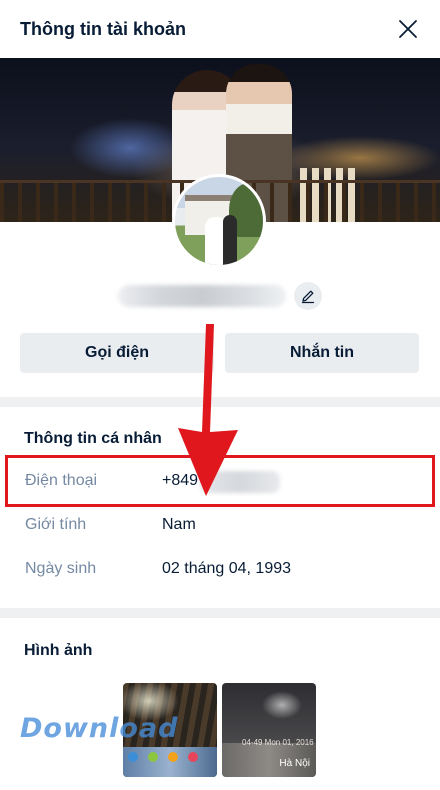  What do you see at coordinates (103, 28) in the screenshot?
I see `modal-title: Thông tin tài khoản` at bounding box center [103, 28].